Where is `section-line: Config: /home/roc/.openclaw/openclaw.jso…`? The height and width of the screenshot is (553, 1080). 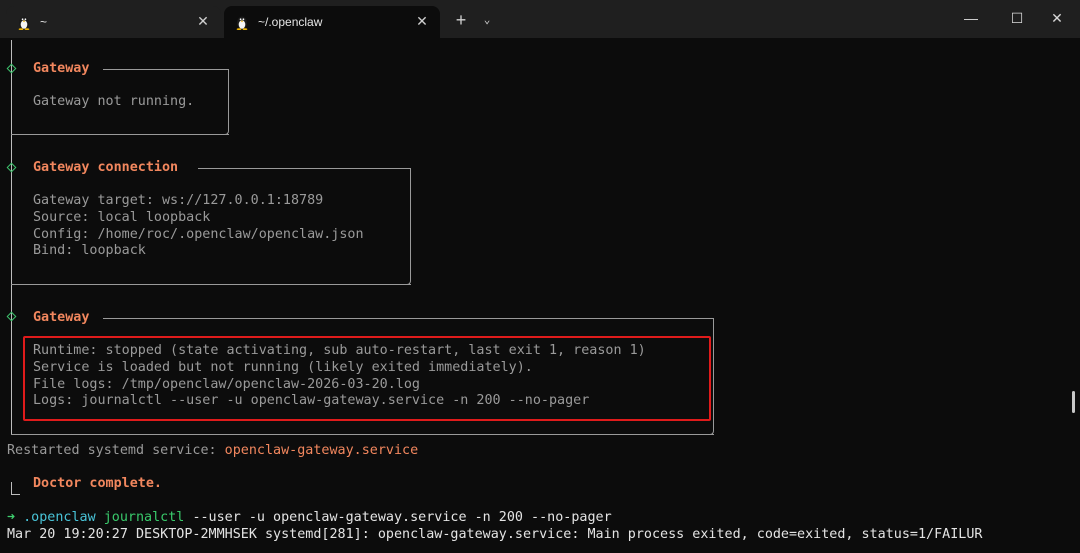
section-line: Config: /home/roc/.openclaw/openclaw.jso… is located at coordinates (198, 234).